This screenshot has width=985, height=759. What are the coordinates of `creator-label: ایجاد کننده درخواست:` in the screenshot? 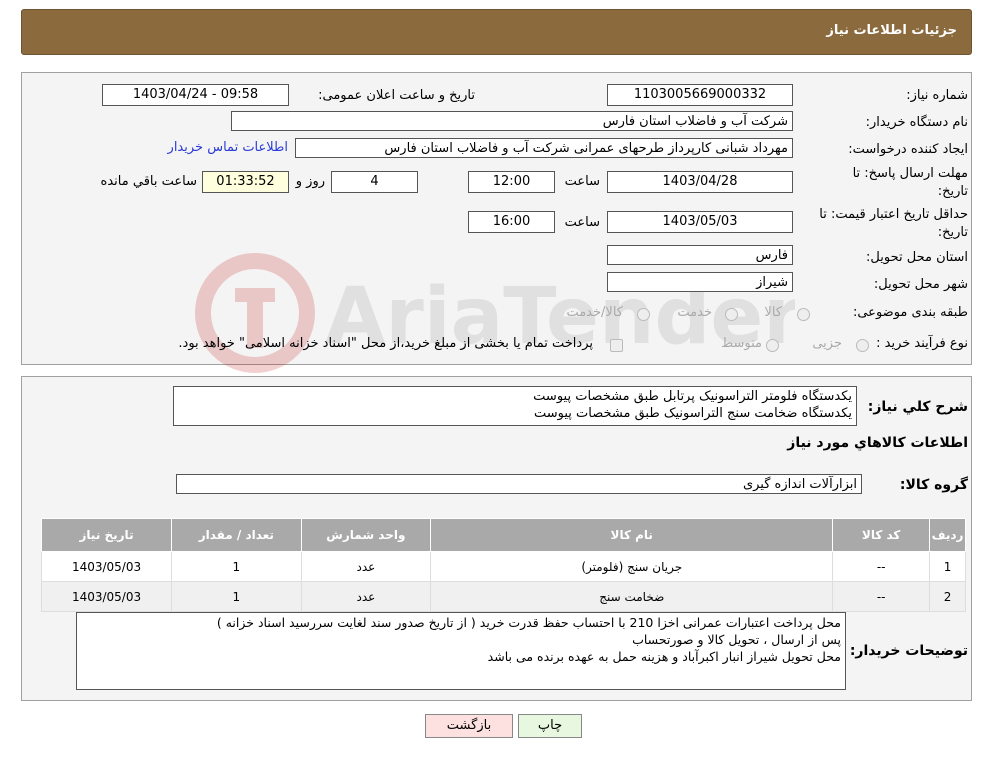 It's located at (908, 149).